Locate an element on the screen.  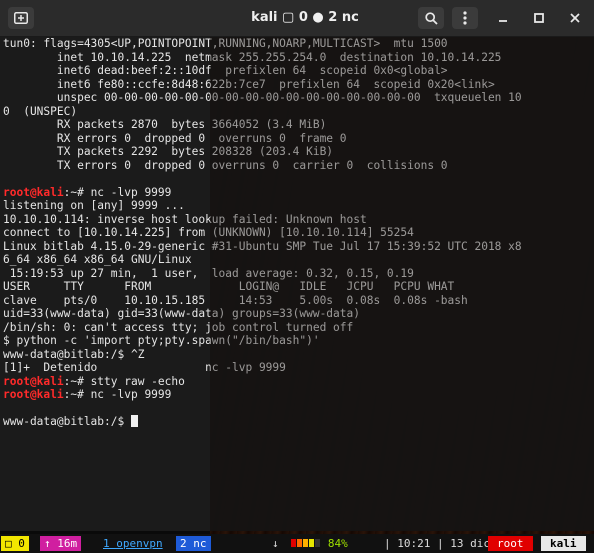
tmux-window-openvpn: 1 openvpn is located at coordinates (133, 543).